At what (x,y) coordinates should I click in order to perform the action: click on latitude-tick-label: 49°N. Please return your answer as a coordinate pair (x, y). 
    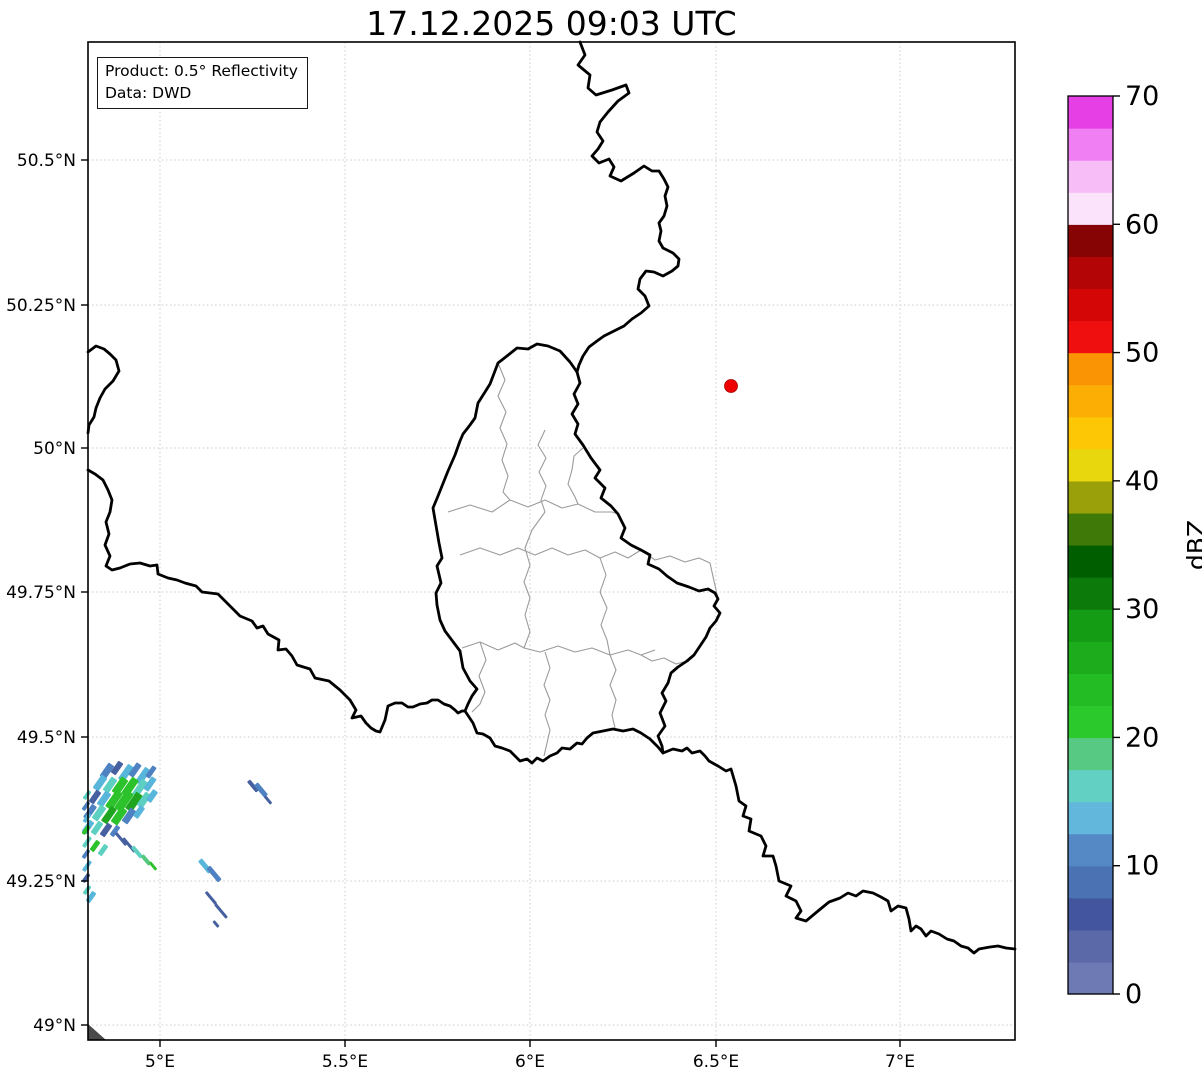
    Looking at the image, I should click on (54, 1026).